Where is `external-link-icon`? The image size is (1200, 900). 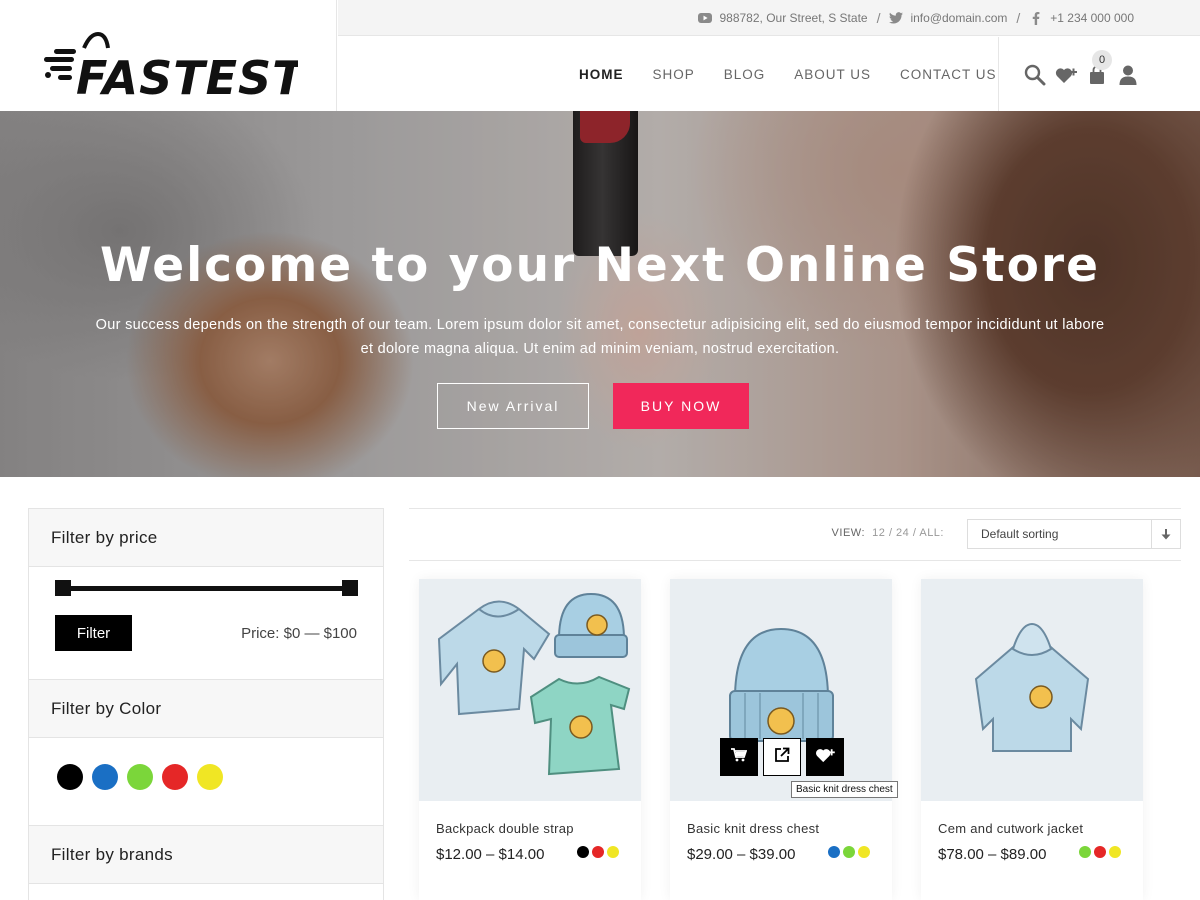
external-link-icon is located at coordinates (782, 757).